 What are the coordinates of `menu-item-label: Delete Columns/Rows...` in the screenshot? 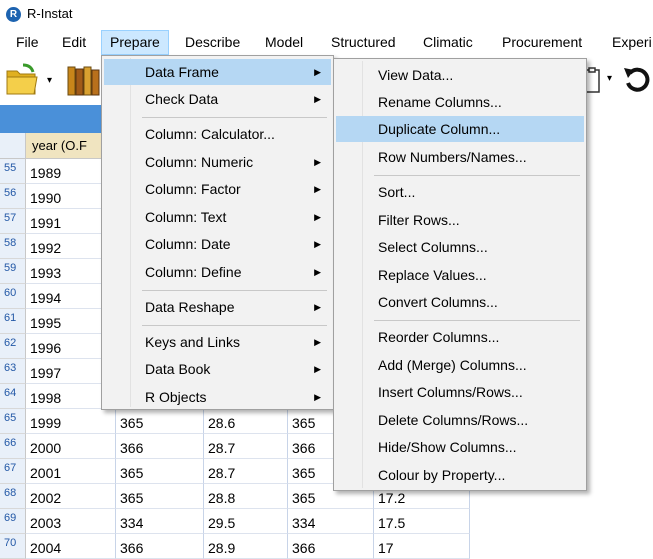 It's located at (453, 420).